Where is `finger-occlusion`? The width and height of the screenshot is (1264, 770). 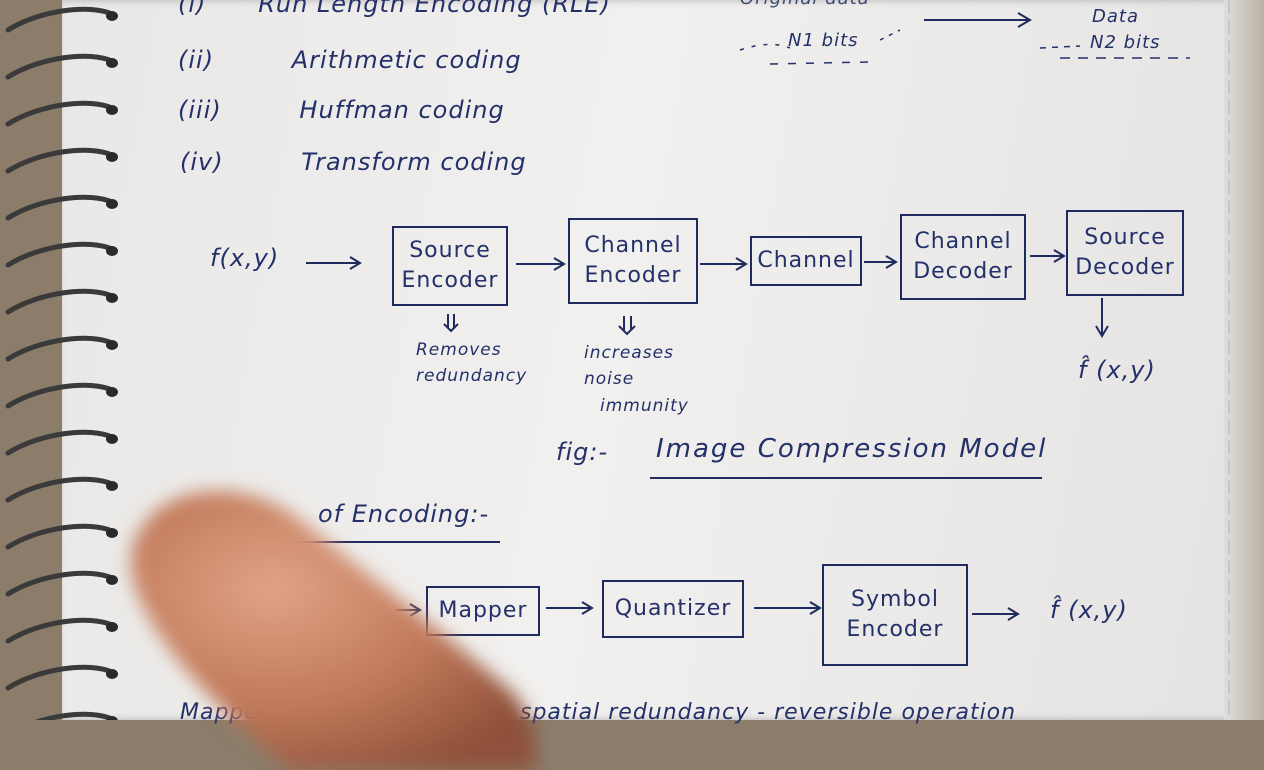
finger-occlusion is located at coordinates (333, 630).